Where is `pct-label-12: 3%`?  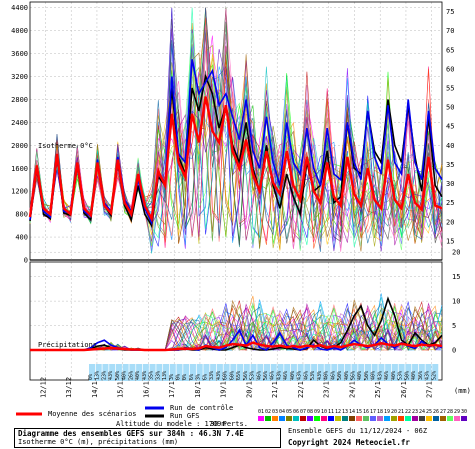
pct-label-12: 3% is located at coordinates (172, 377).